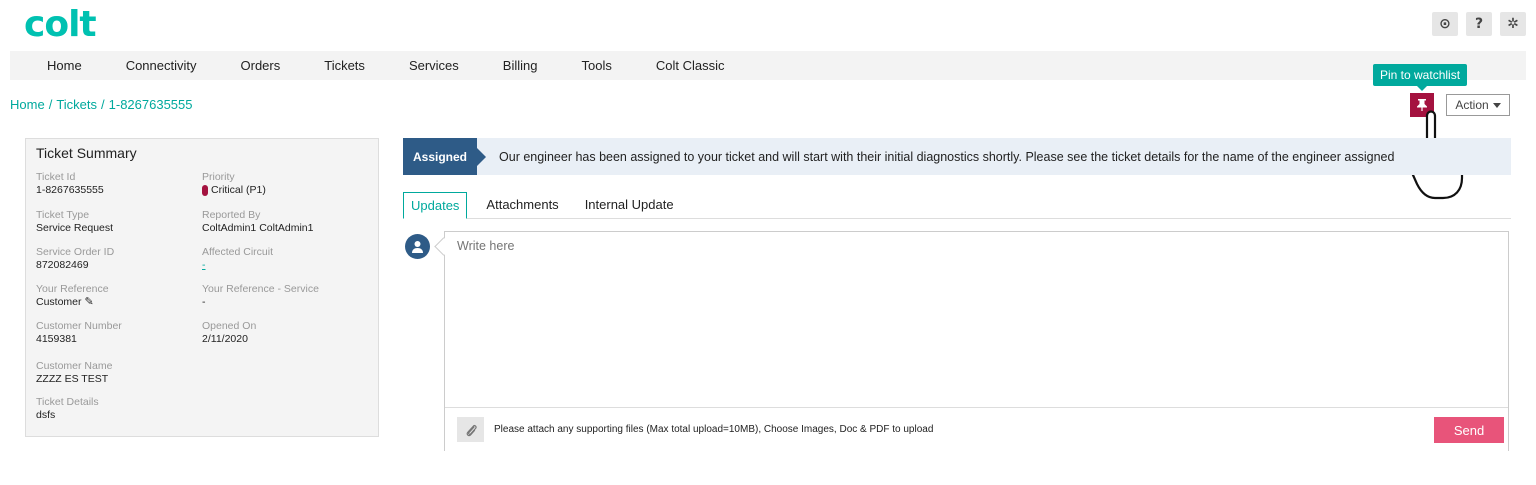  Describe the element at coordinates (60, 24) in the screenshot. I see `colt-logo: colt` at that location.